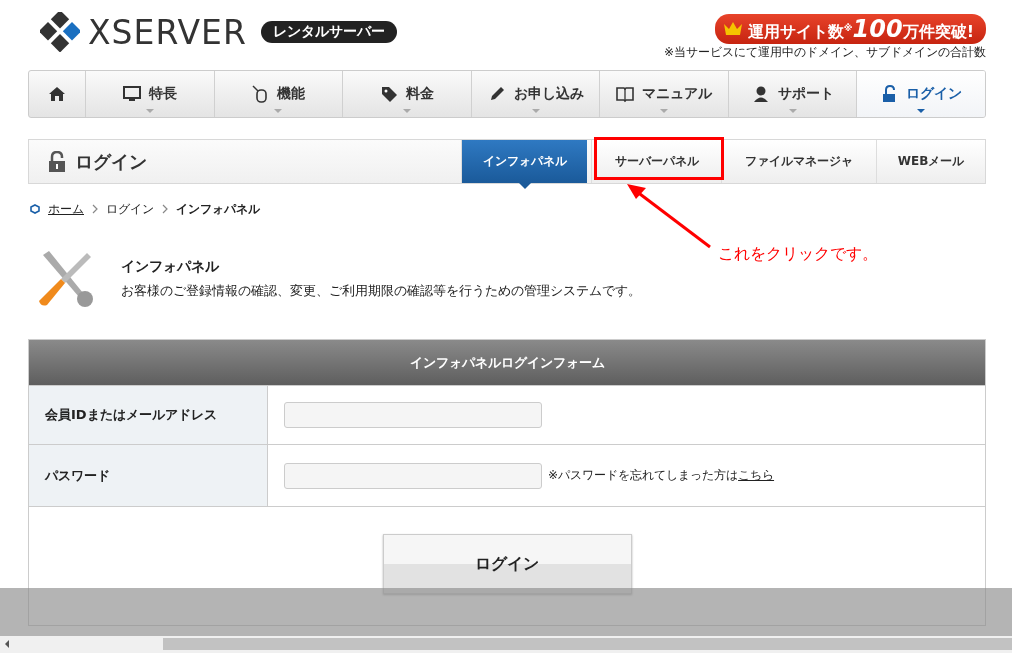  What do you see at coordinates (328, 32) in the screenshot?
I see `logo-badge: レンタルサーバー` at bounding box center [328, 32].